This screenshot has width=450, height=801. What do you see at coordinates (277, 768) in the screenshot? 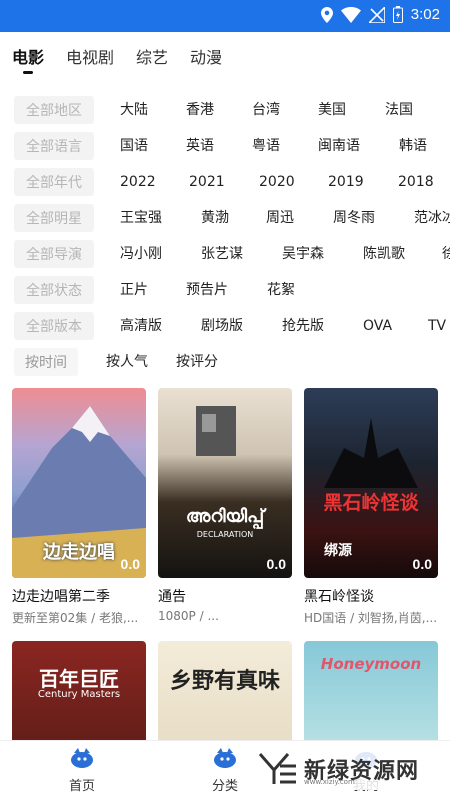
I see `watermark-logo-icon` at bounding box center [277, 768].